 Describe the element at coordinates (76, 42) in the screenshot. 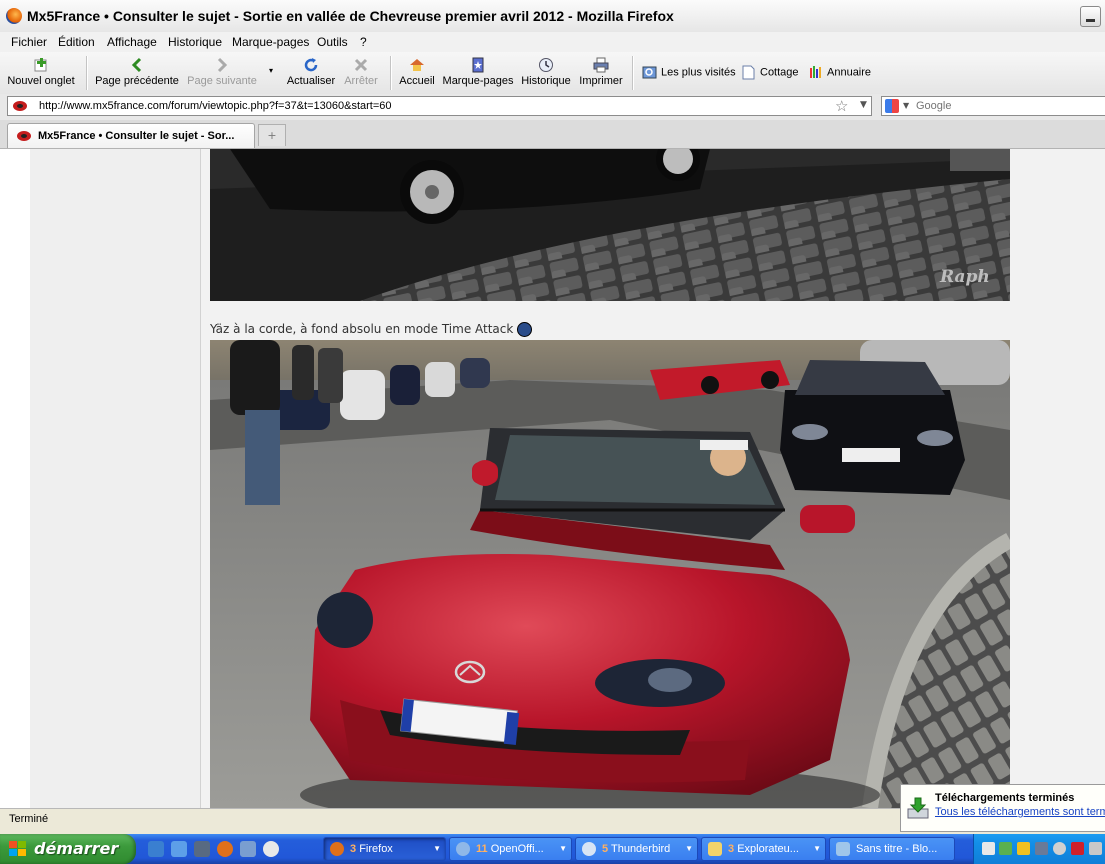

I see `menu-edition: Édition` at that location.